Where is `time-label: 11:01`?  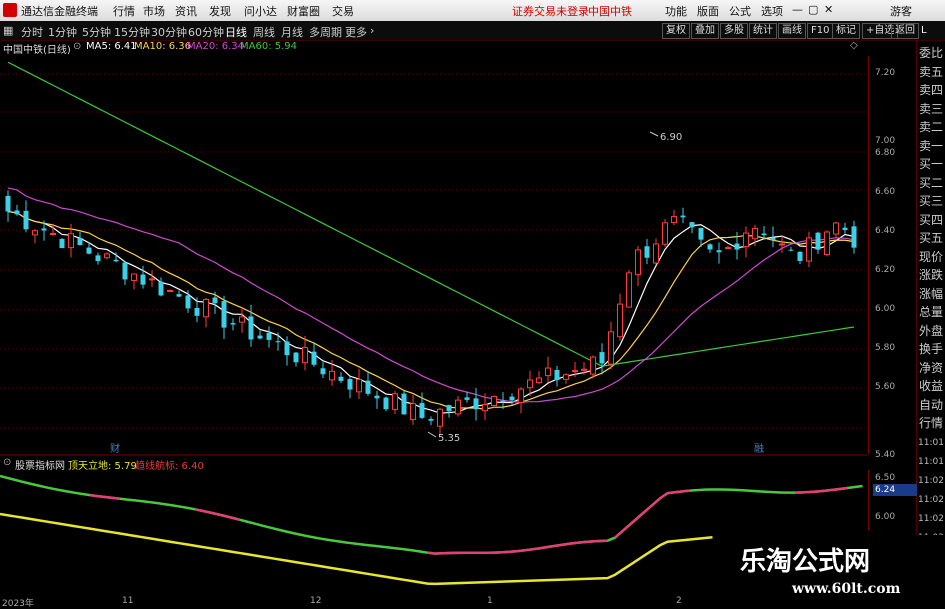 time-label: 11:01 is located at coordinates (931, 443).